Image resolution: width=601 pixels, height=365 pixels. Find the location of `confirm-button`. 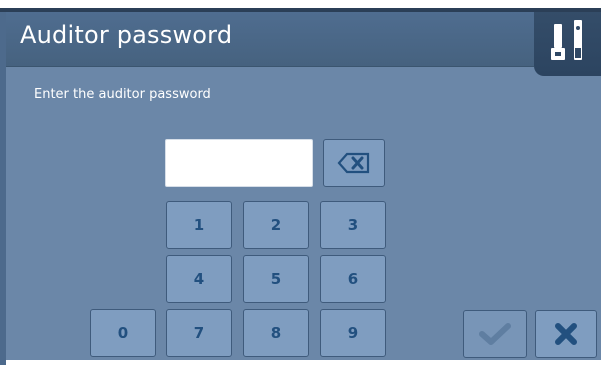

confirm-button is located at coordinates (495, 334).